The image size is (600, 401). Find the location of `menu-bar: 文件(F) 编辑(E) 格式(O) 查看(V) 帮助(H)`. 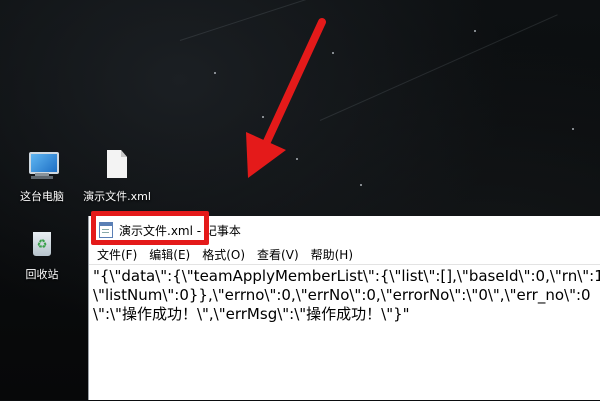

menu-bar: 文件(F) 编辑(E) 格式(O) 查看(V) 帮助(H) is located at coordinates (344, 254).